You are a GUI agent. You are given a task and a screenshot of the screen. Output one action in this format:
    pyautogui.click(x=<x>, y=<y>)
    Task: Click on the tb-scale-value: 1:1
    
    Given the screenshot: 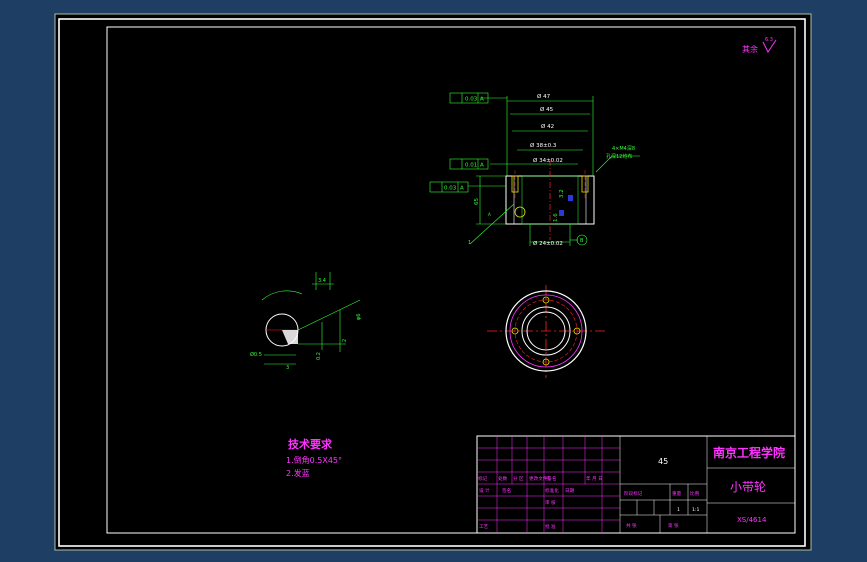 What is the action you would take?
    pyautogui.click(x=695, y=510)
    